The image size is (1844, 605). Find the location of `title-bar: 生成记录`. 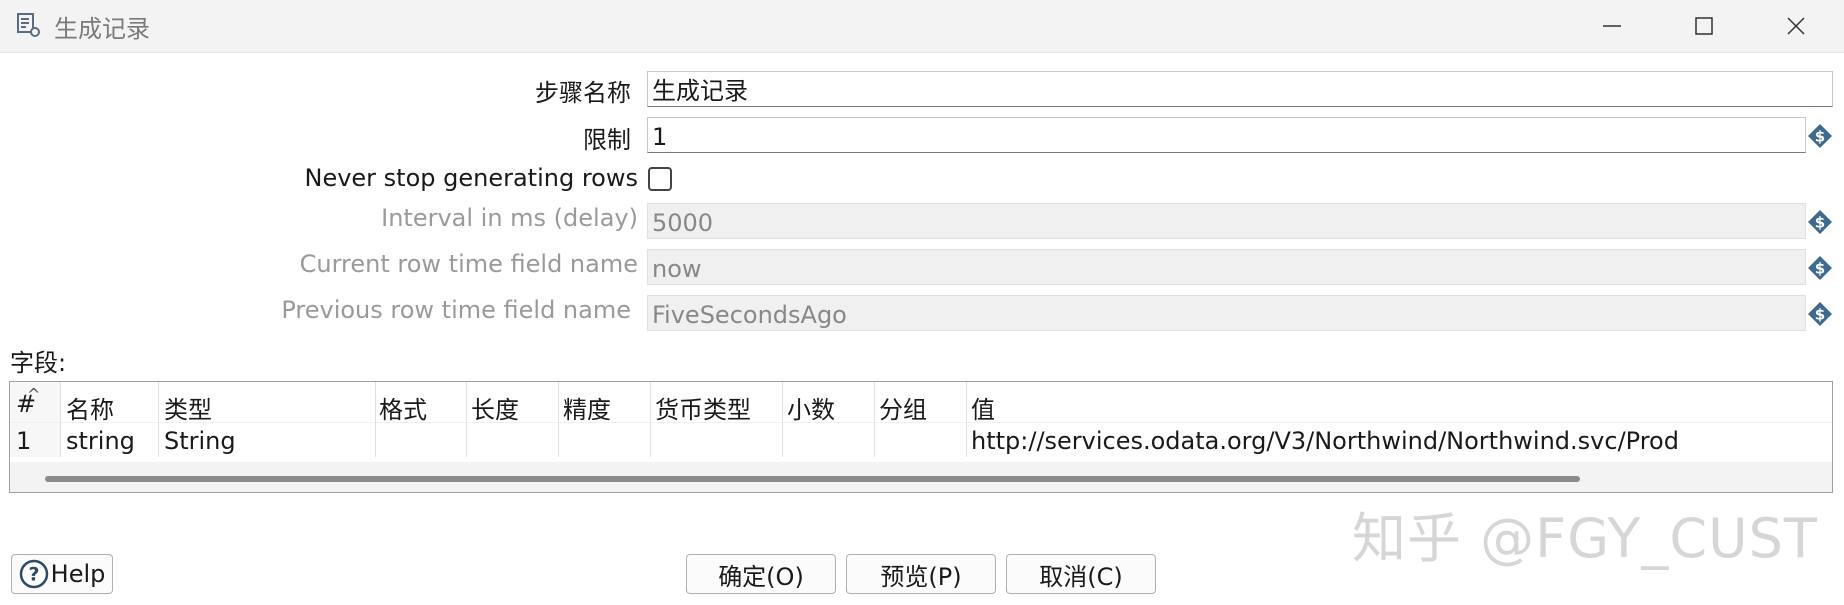

title-bar: 生成记录 is located at coordinates (922, 26).